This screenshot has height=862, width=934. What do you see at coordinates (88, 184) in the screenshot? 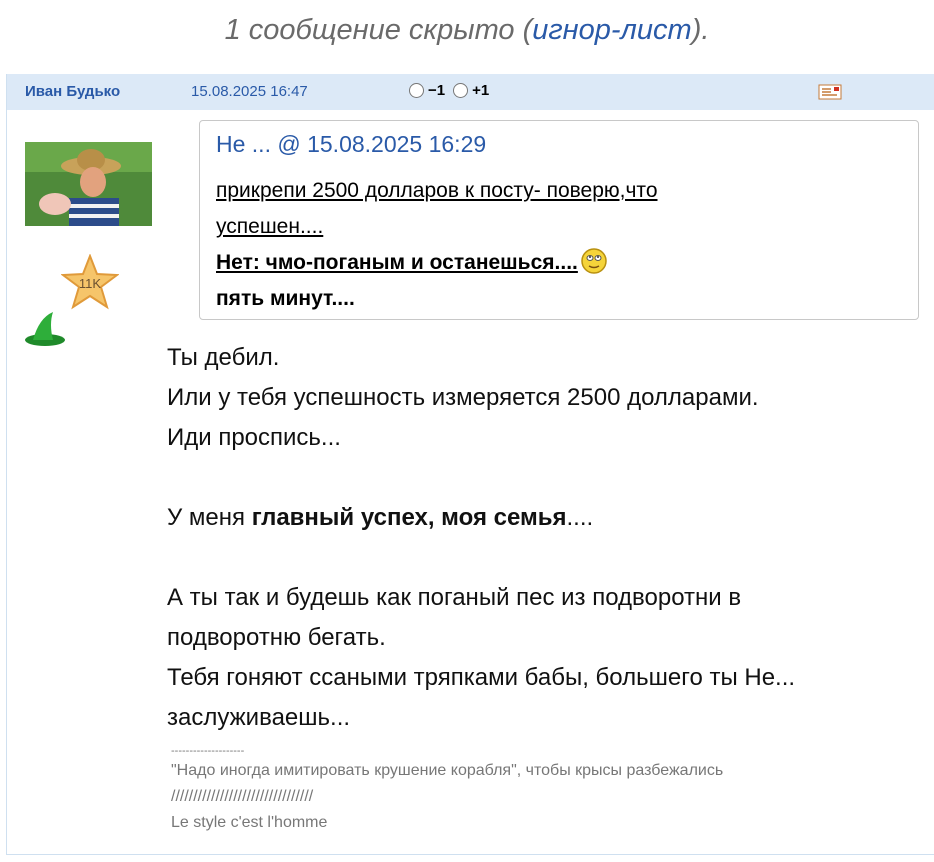
I see `avatar` at bounding box center [88, 184].